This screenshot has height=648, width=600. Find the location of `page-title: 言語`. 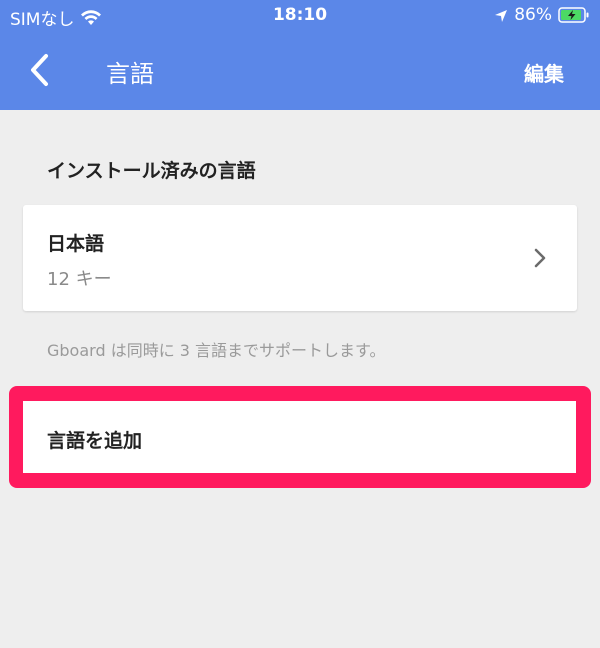

page-title: 言語 is located at coordinates (130, 74).